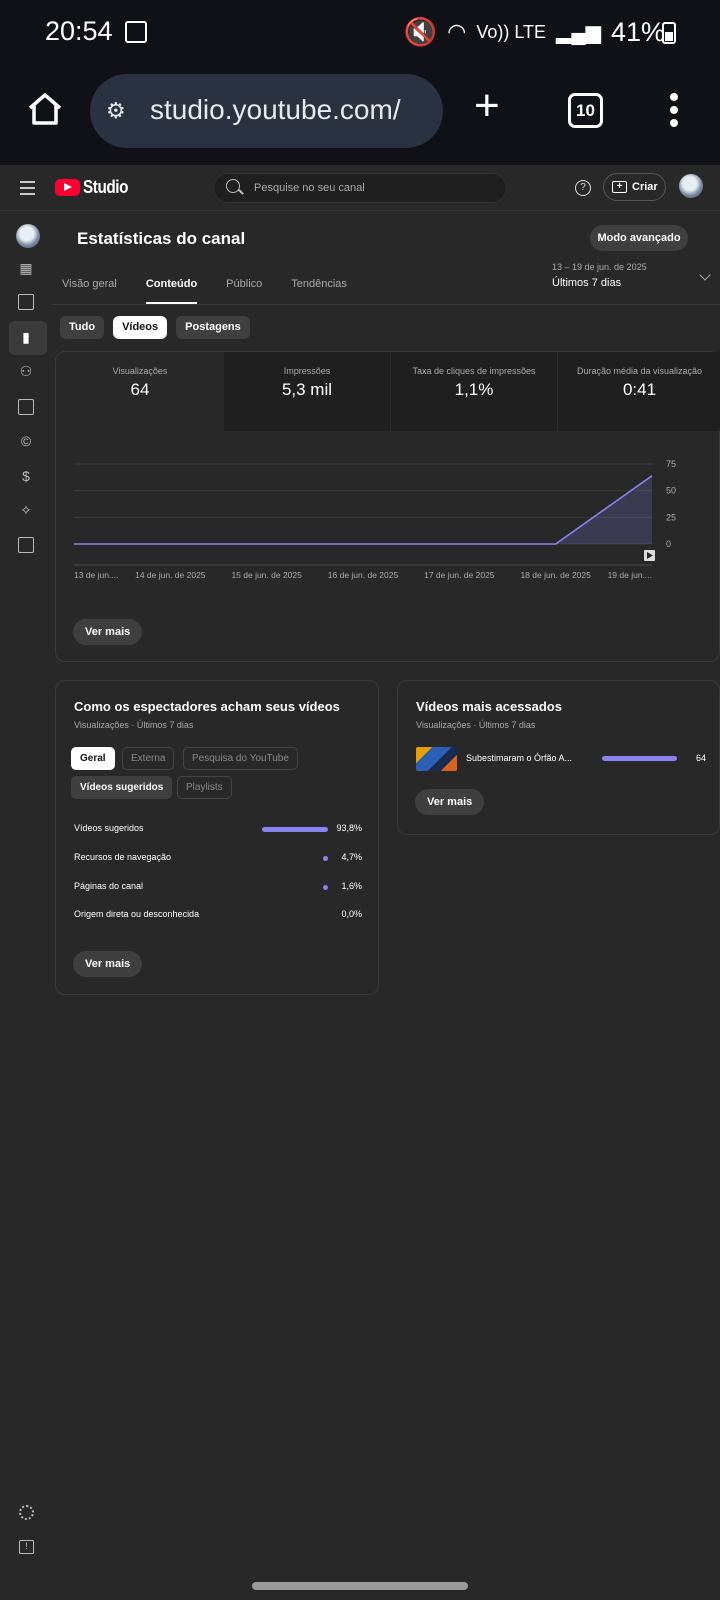 The width and height of the screenshot is (720, 1600). Describe the element at coordinates (325, 887) in the screenshot. I see `traffic-bar` at that location.